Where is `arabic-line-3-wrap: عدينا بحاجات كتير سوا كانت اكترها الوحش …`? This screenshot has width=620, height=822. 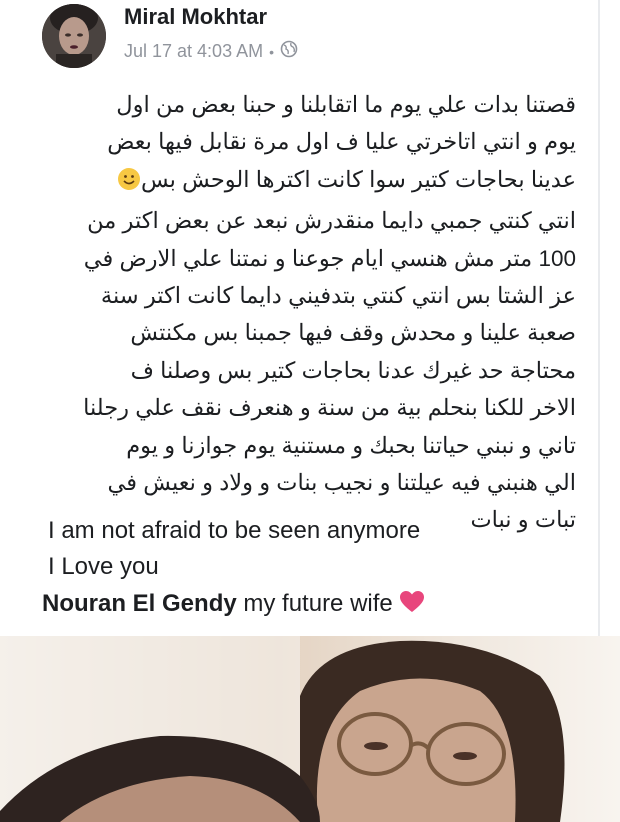
arabic-line-3-wrap: عدينا بحاجات كتير سوا كانت اكترها الوحش … is located at coordinates (310, 181).